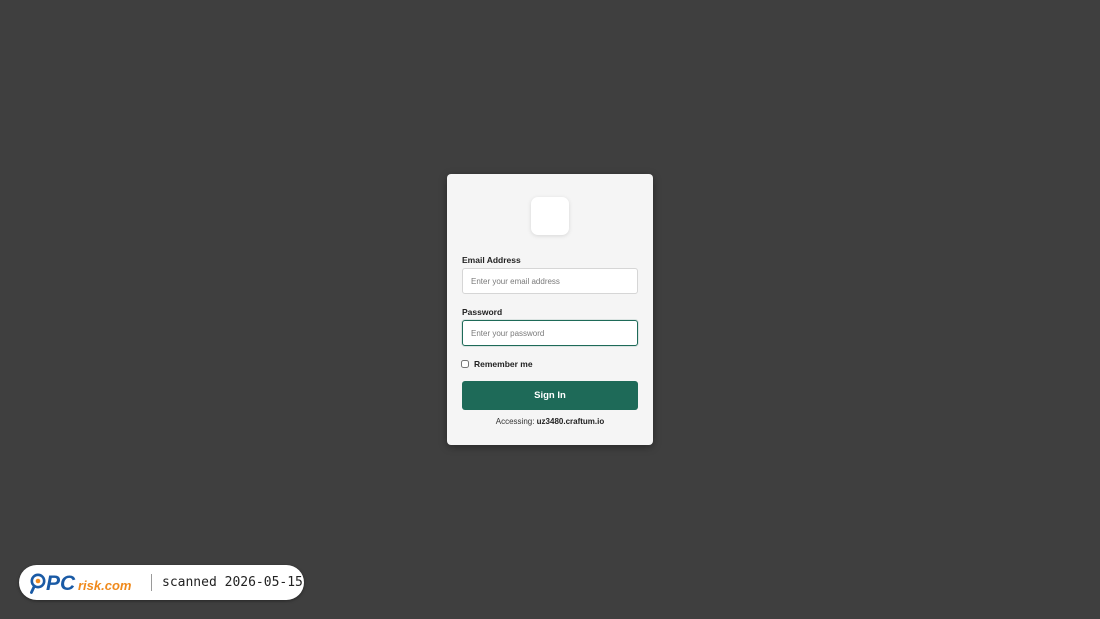  What do you see at coordinates (550, 216) in the screenshot?
I see `app-logo-icon` at bounding box center [550, 216].